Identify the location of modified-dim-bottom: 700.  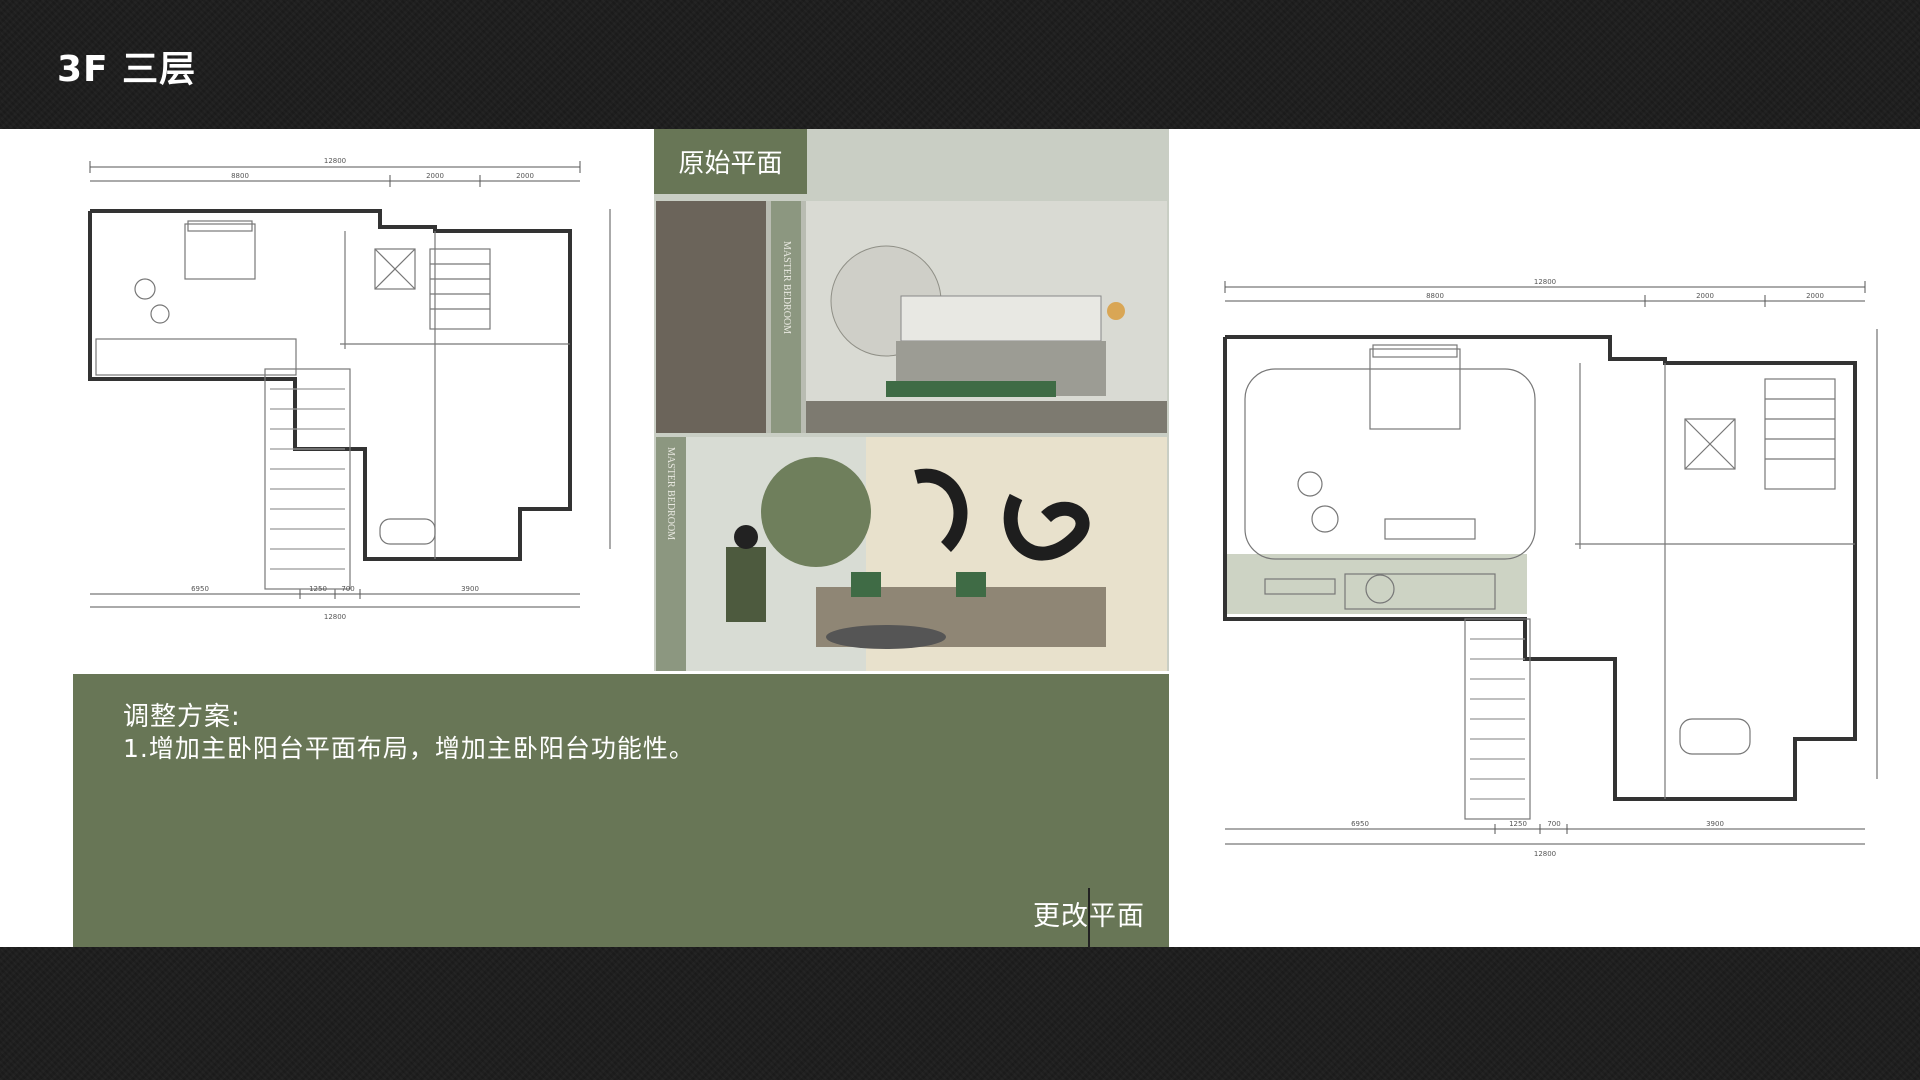
(1553, 824).